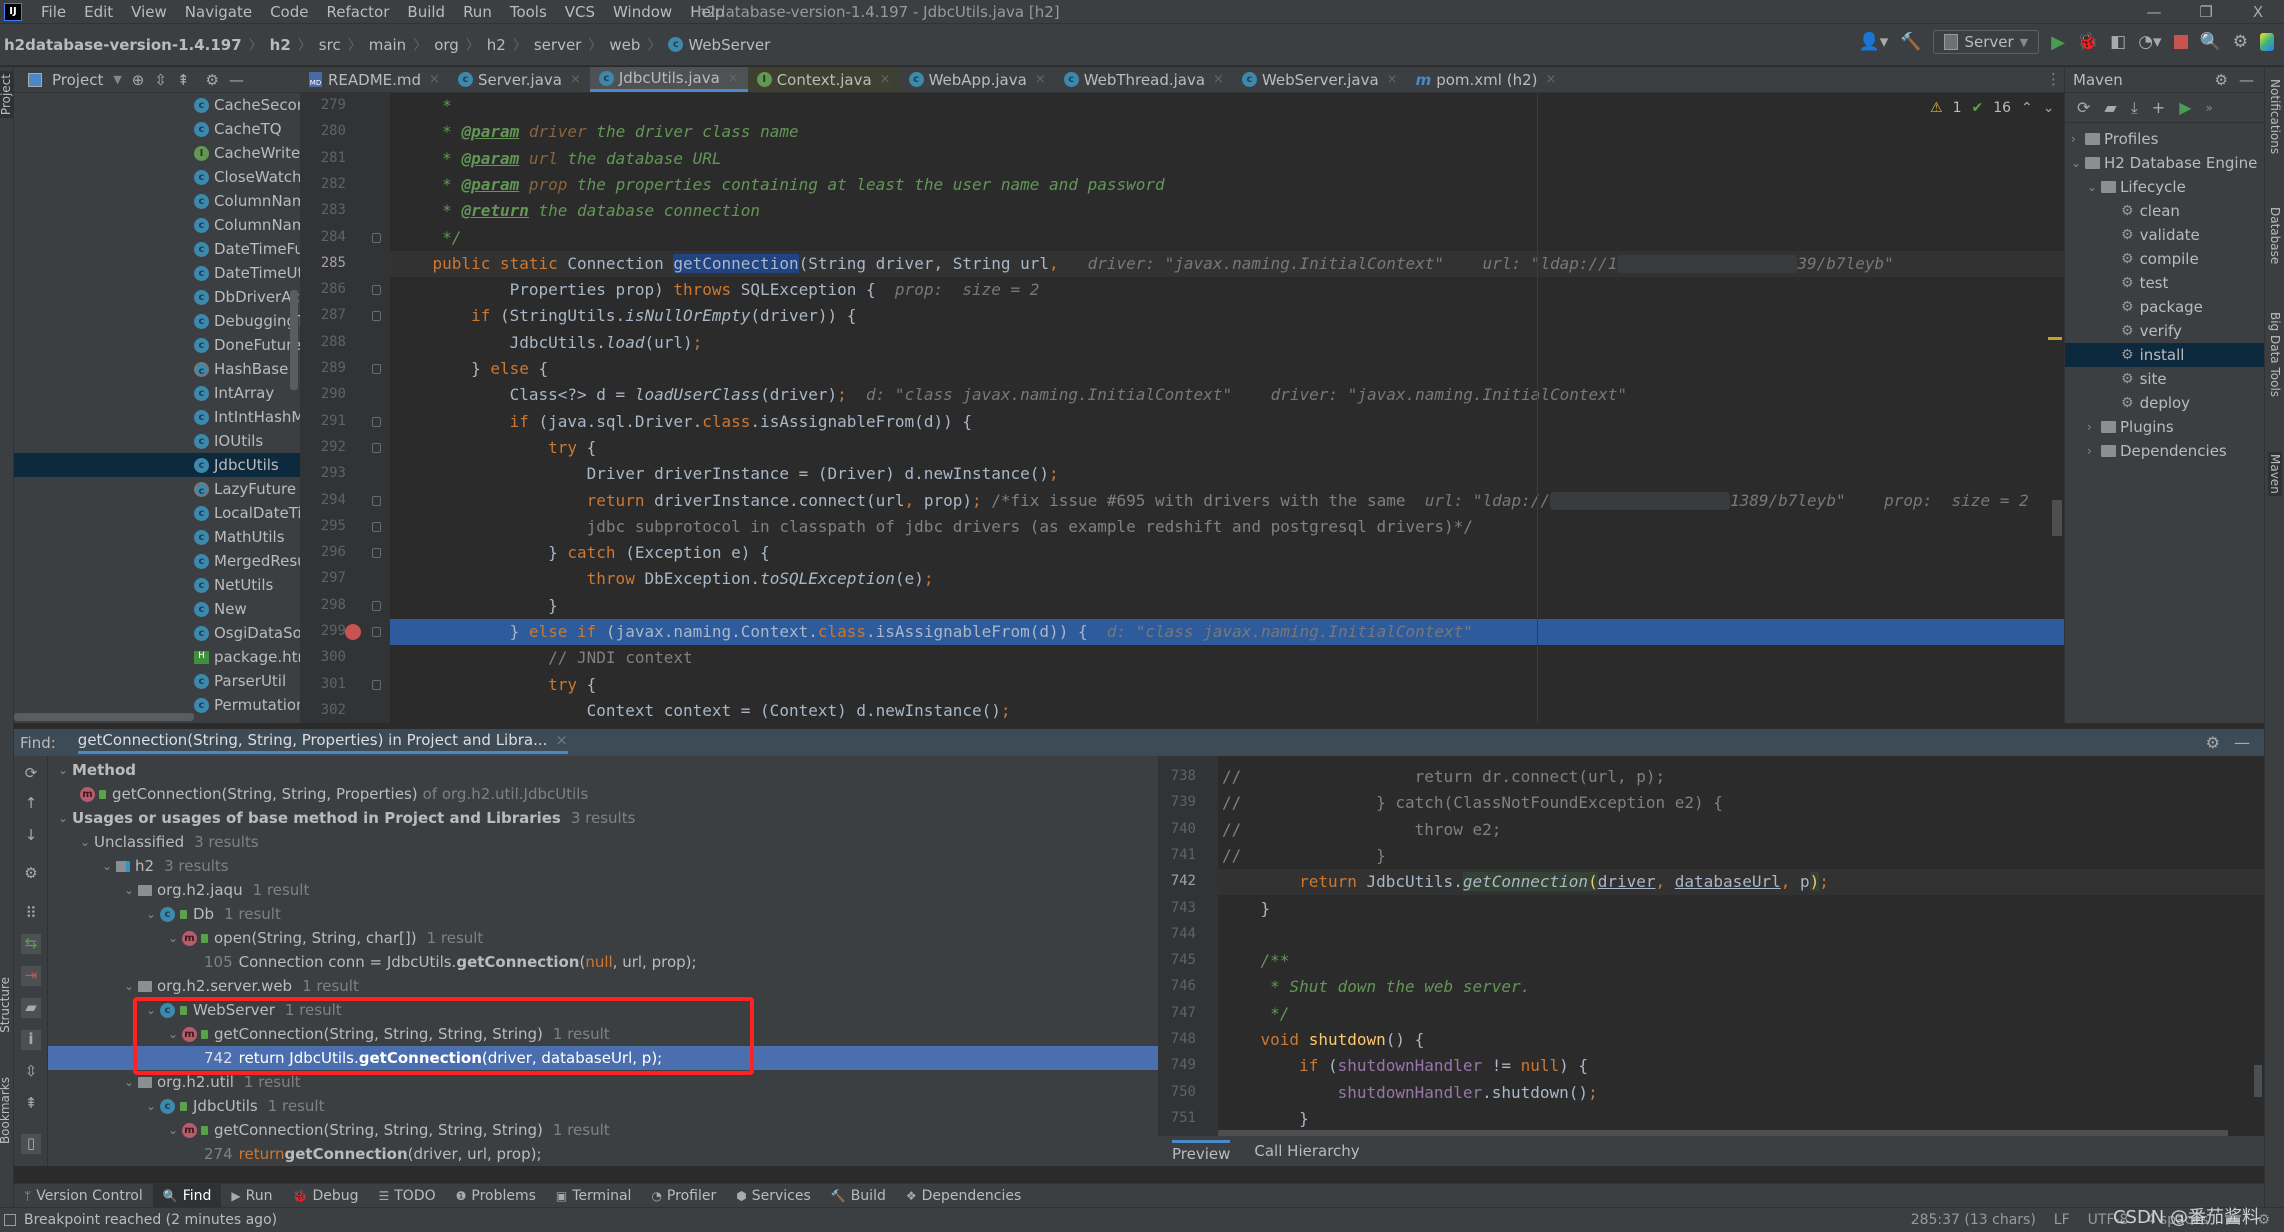 The width and height of the screenshot is (2284, 1232). What do you see at coordinates (1201, 1151) in the screenshot?
I see `tab-preview: Preview` at bounding box center [1201, 1151].